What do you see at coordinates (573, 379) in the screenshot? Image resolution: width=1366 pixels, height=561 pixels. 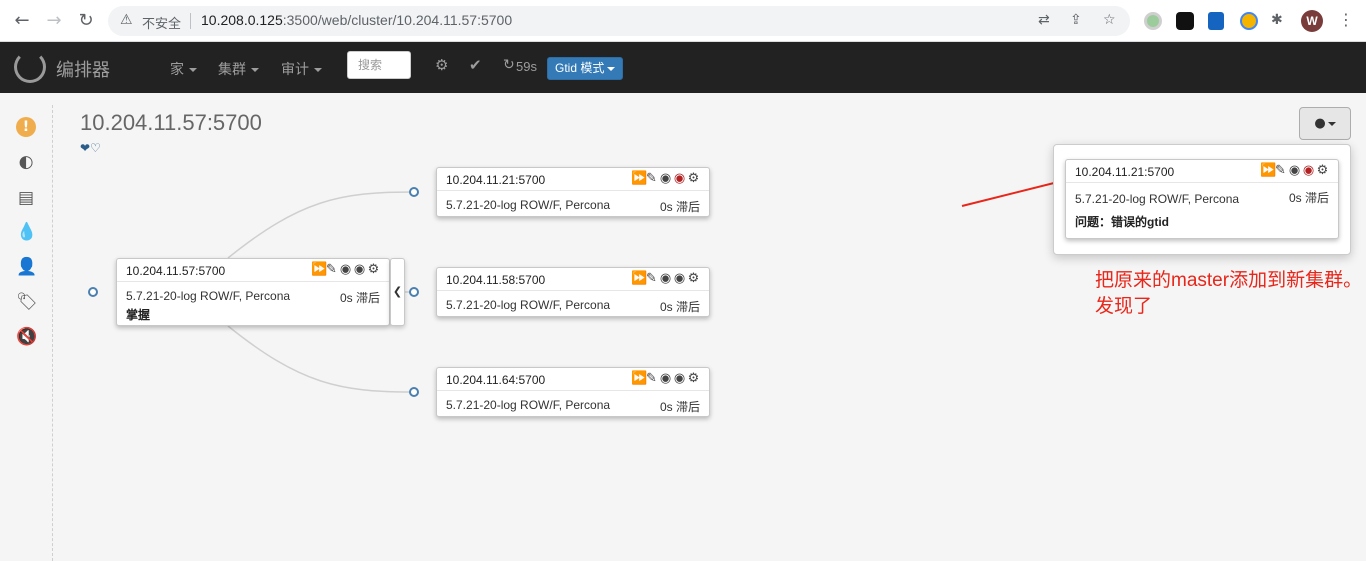 I see `instance-header: 10.204.11.64:5700 ⏩✎ ◉ ◉ ⚙` at bounding box center [573, 379].